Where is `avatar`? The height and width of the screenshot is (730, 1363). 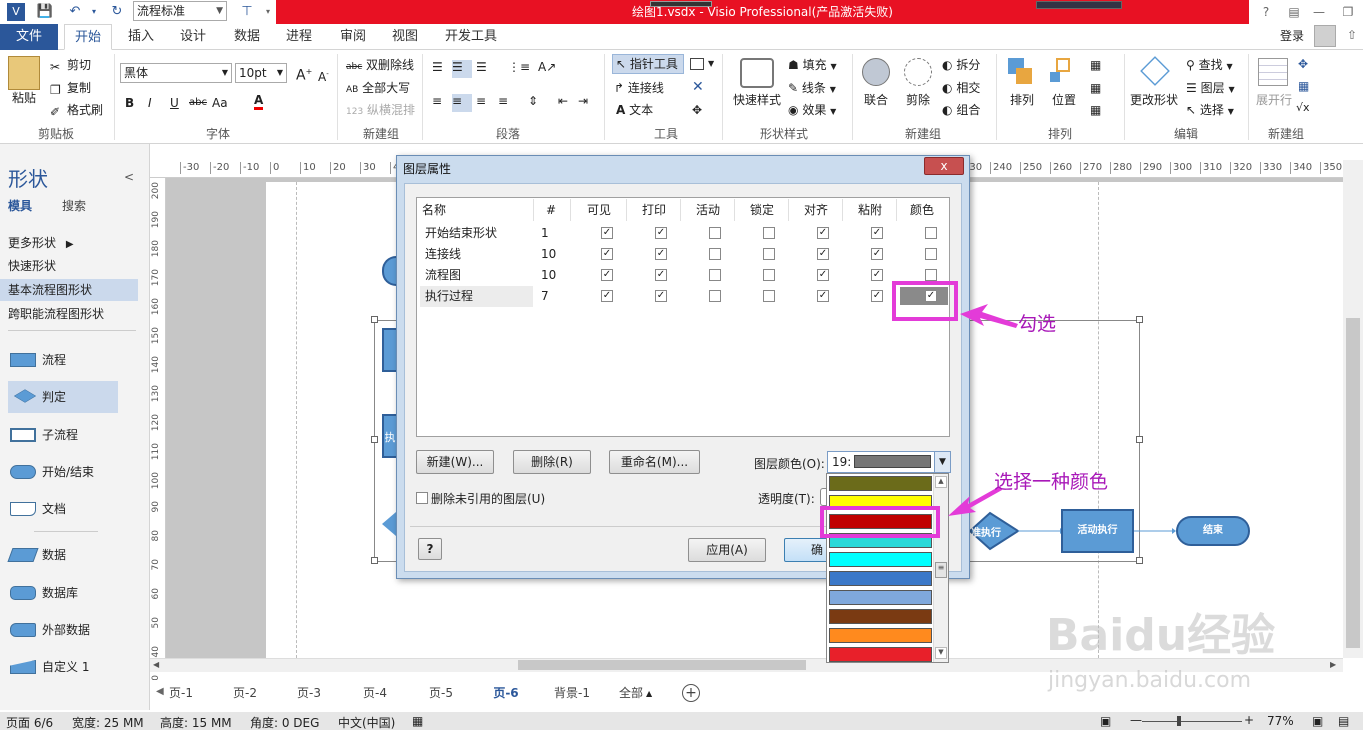 avatar is located at coordinates (1325, 36).